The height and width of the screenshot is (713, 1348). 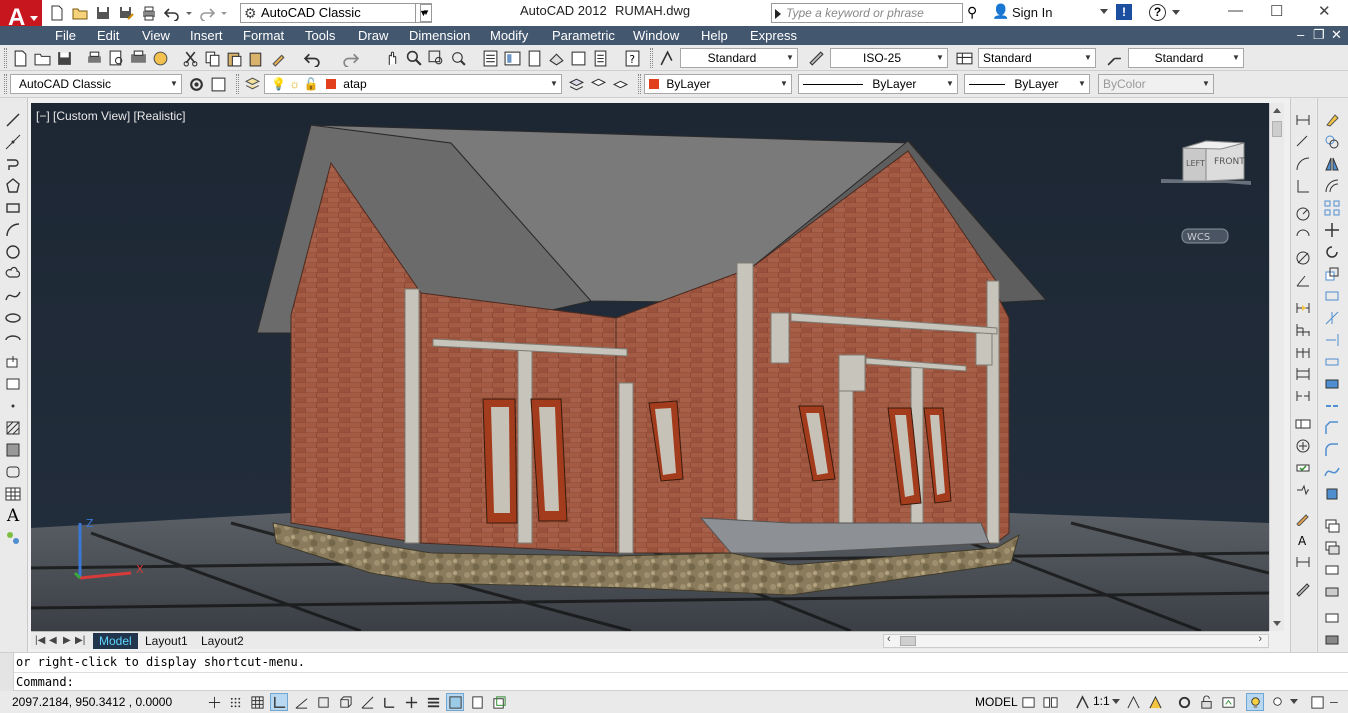 I want to click on save-as-icon, so click(x=125, y=13).